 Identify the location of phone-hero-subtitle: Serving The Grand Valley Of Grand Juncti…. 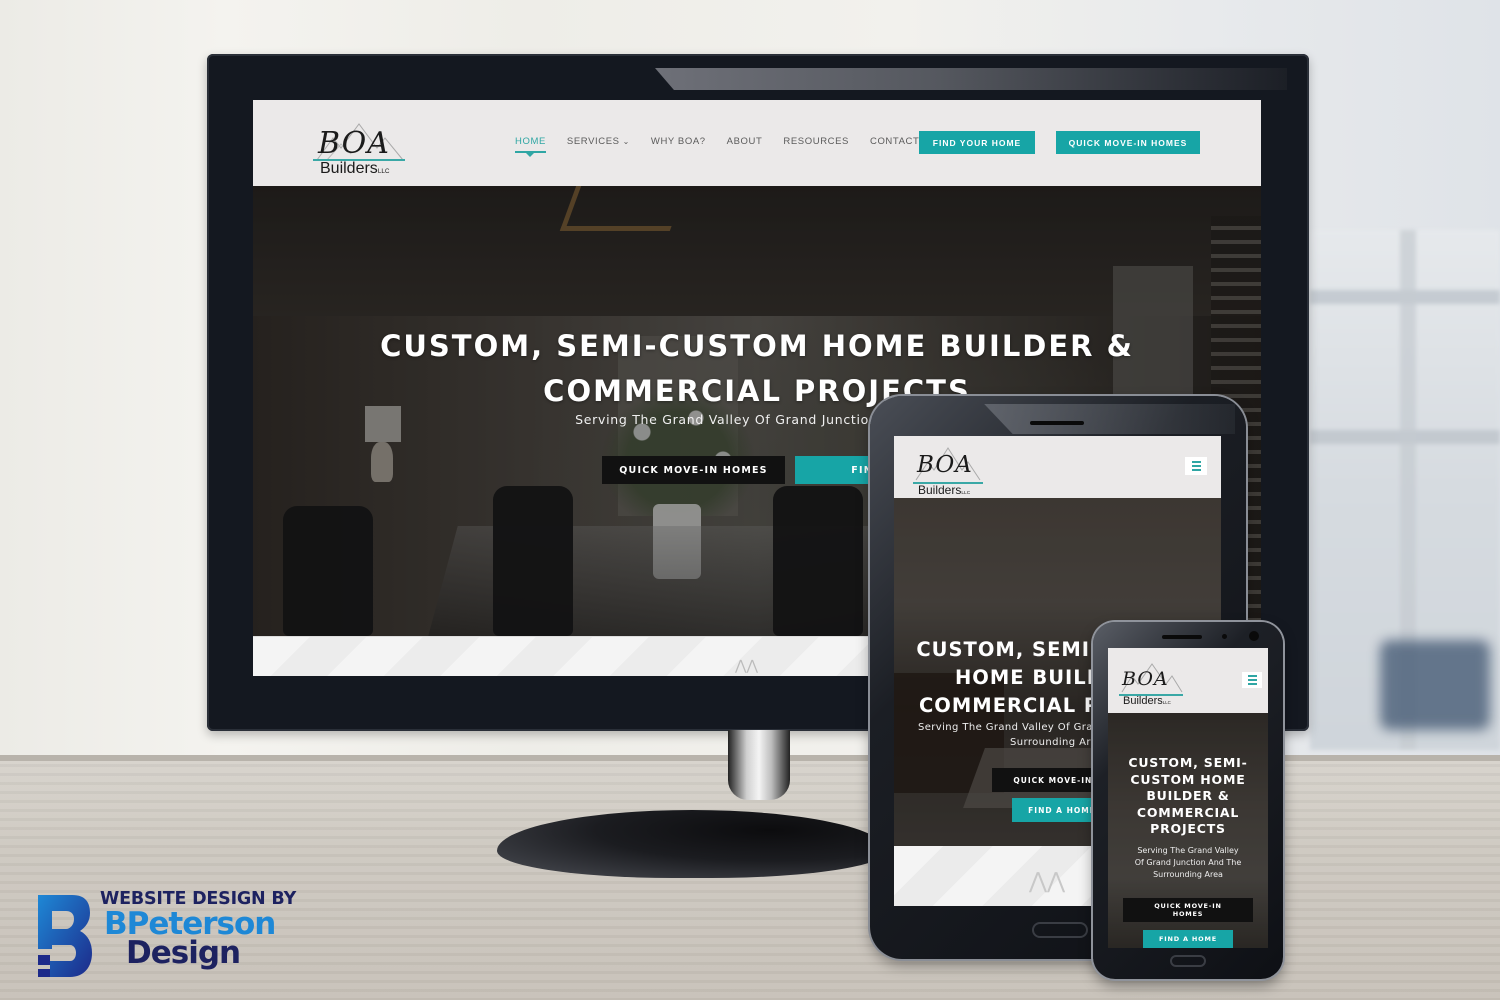
(1188, 863).